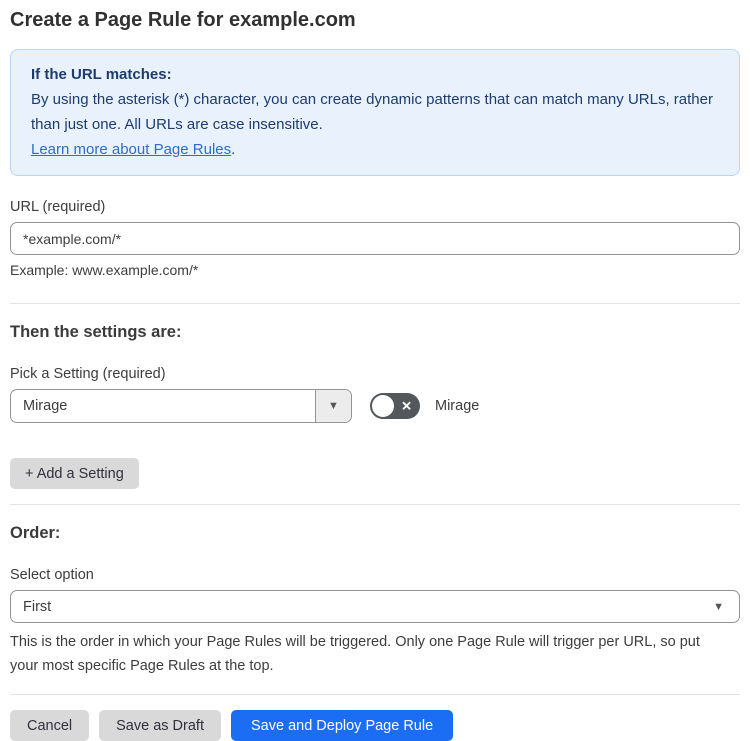  What do you see at coordinates (406, 406) in the screenshot?
I see `toggle-off-x-icon: ✕` at bounding box center [406, 406].